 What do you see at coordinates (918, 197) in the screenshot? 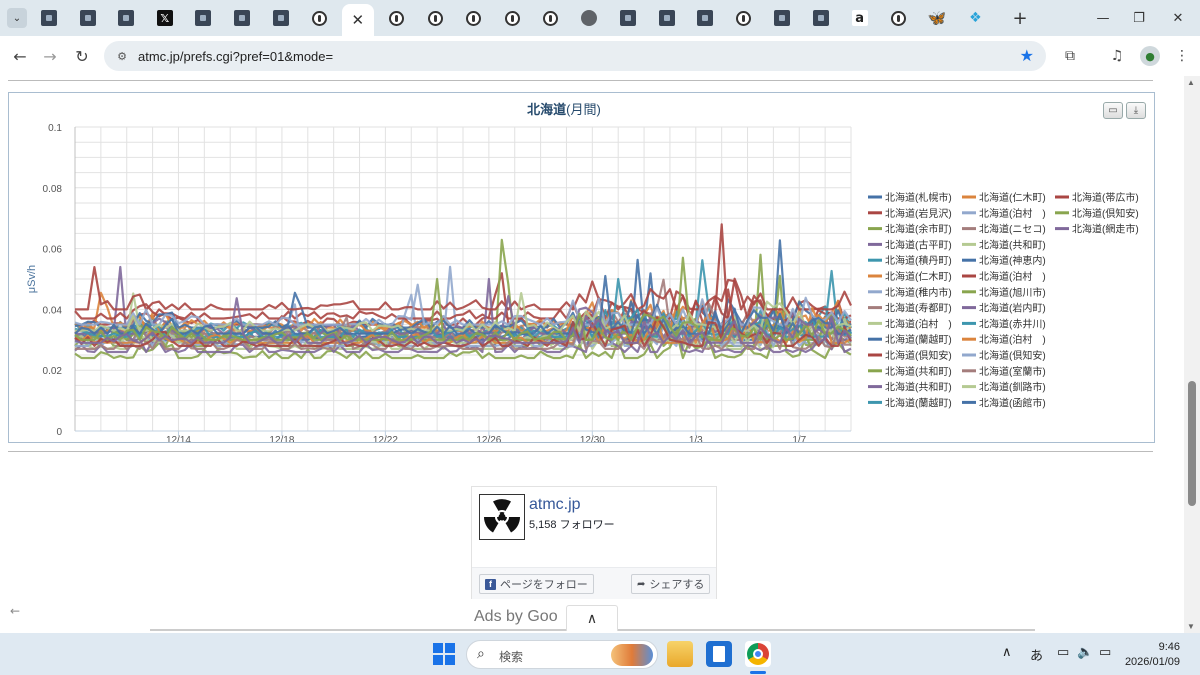
I see `legend-item-label: 北海道(札幌市)` at bounding box center [918, 197].